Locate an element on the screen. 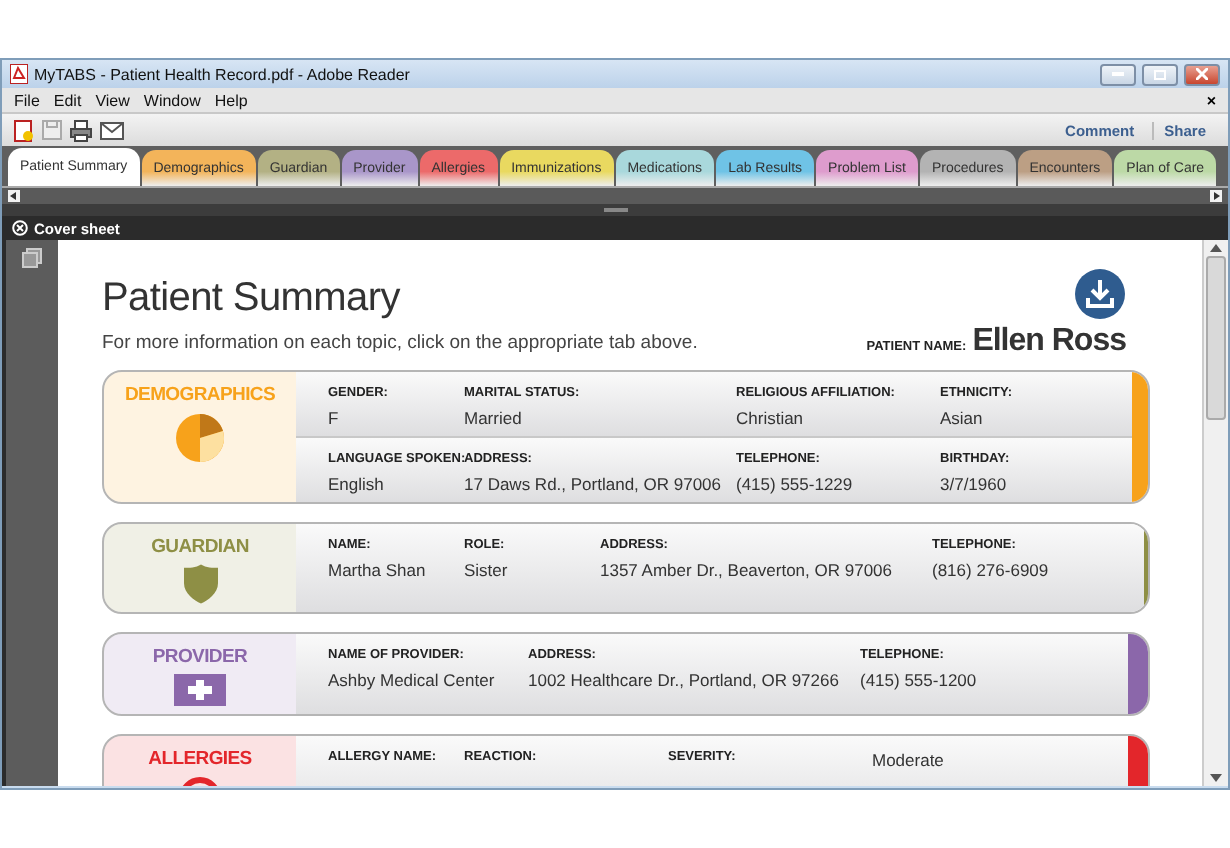 This screenshot has width=1230, height=848. field-value: 1002 Healthcare Dr., Portland, OR 97266 is located at coordinates (683, 680).